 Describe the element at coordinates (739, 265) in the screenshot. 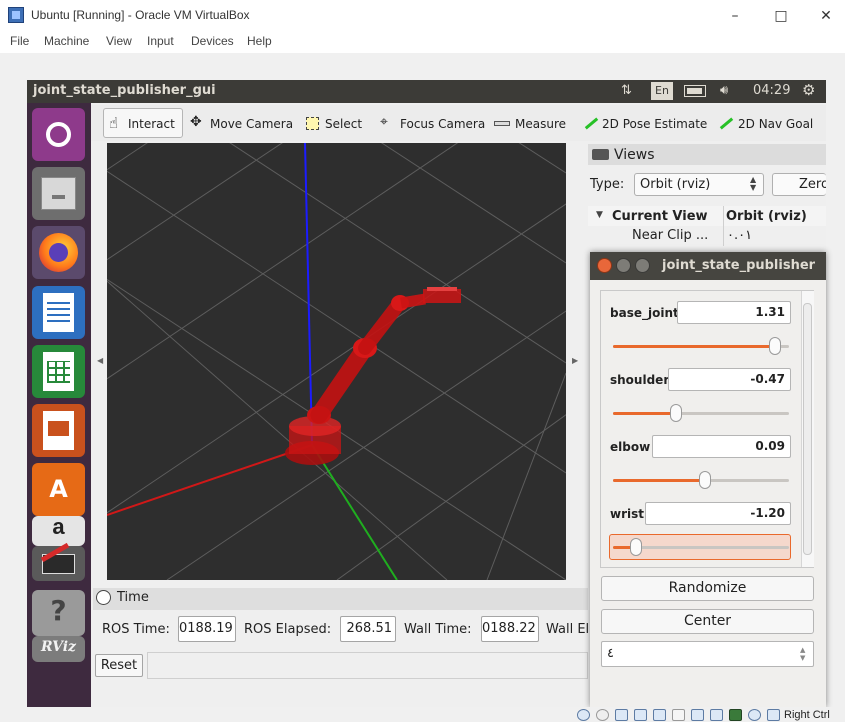

I see `jsp-window-title: joint_state_publisher` at that location.